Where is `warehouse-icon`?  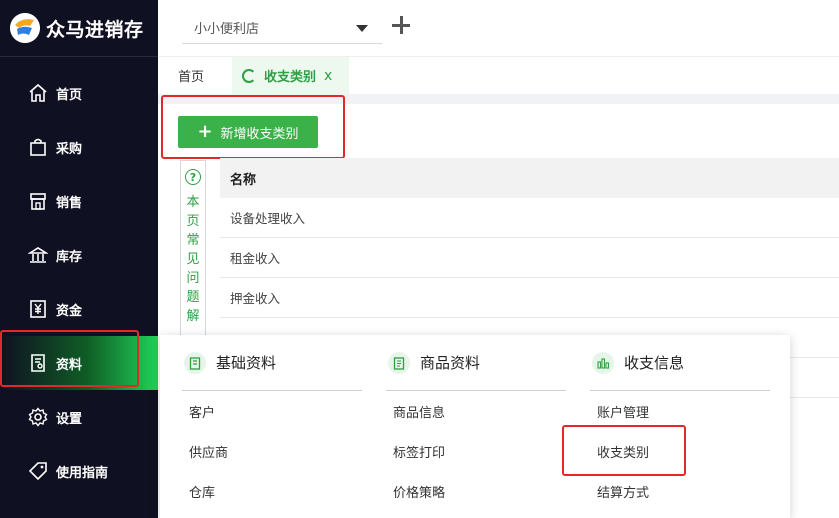 warehouse-icon is located at coordinates (38, 255).